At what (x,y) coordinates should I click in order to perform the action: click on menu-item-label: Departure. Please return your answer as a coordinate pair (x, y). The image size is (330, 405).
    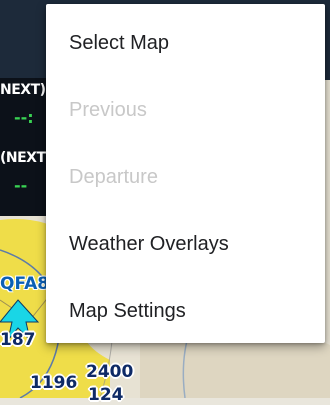
    Looking at the image, I should click on (113, 177).